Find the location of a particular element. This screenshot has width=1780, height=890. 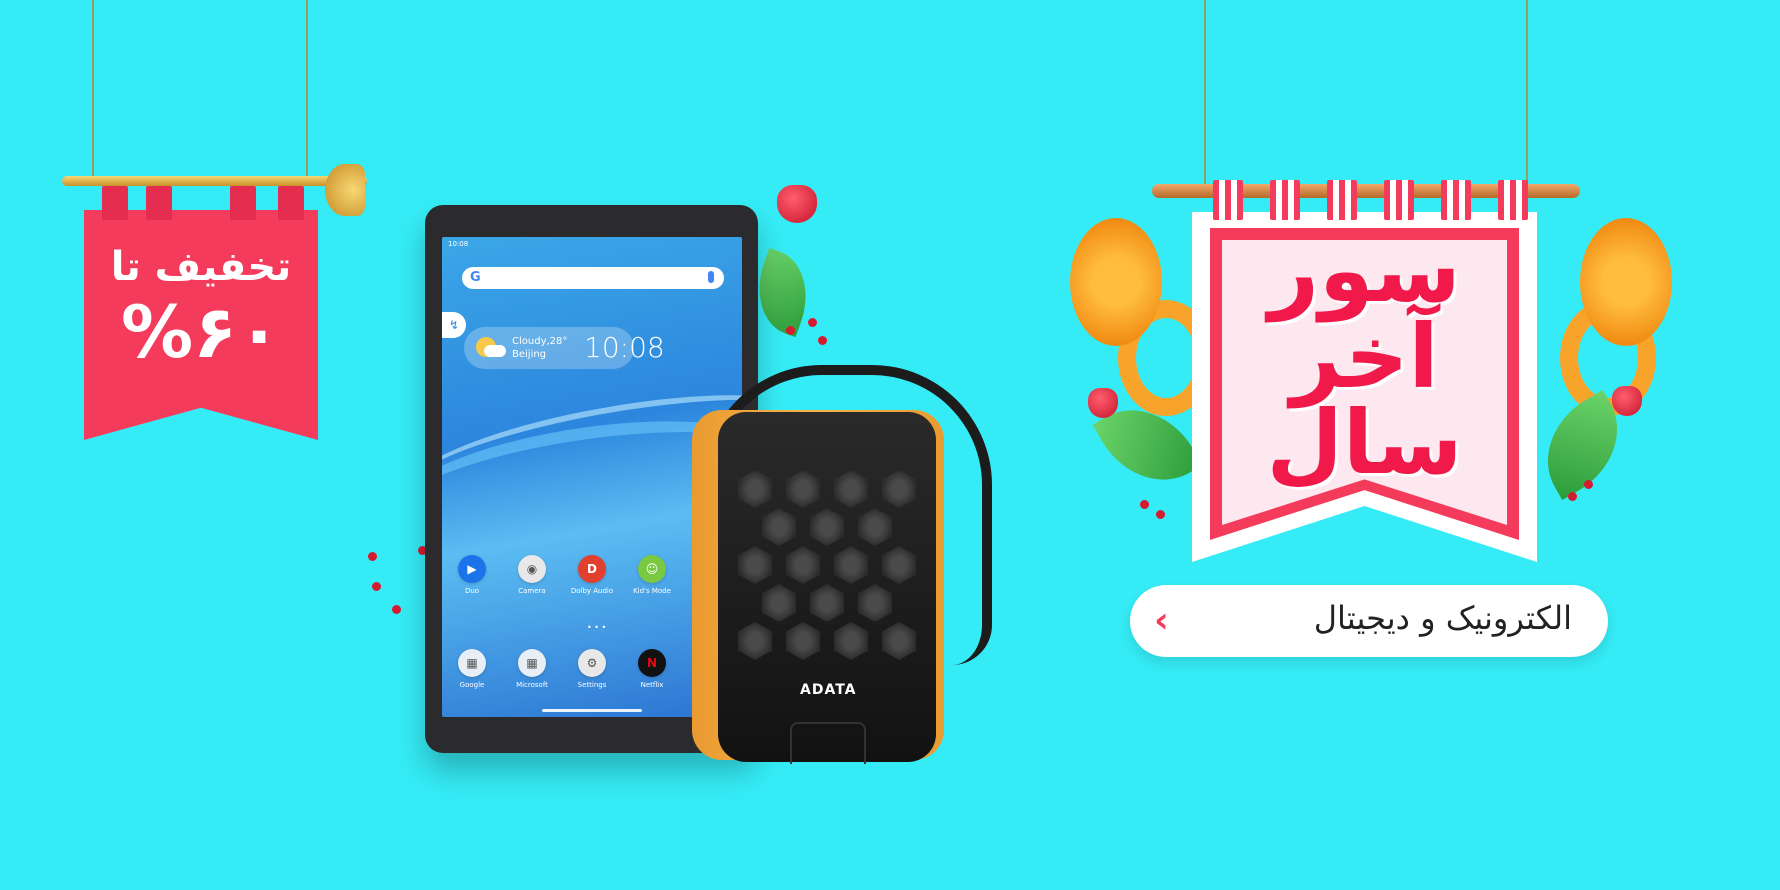

app-label: Dolby Audio is located at coordinates (592, 591).